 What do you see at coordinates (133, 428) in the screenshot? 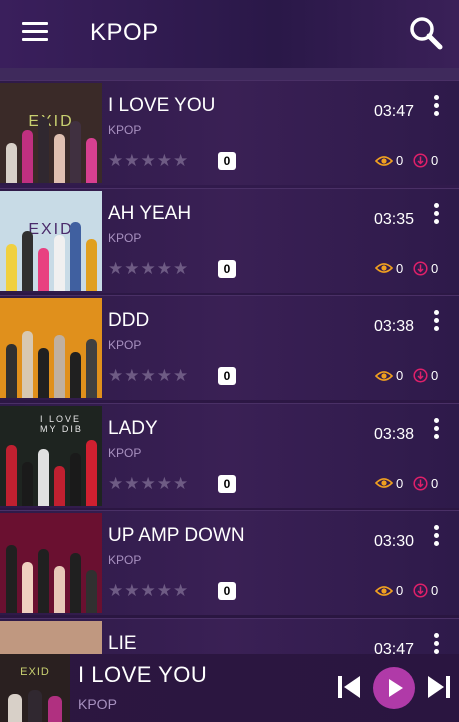
I see `song-title: LADY` at bounding box center [133, 428].